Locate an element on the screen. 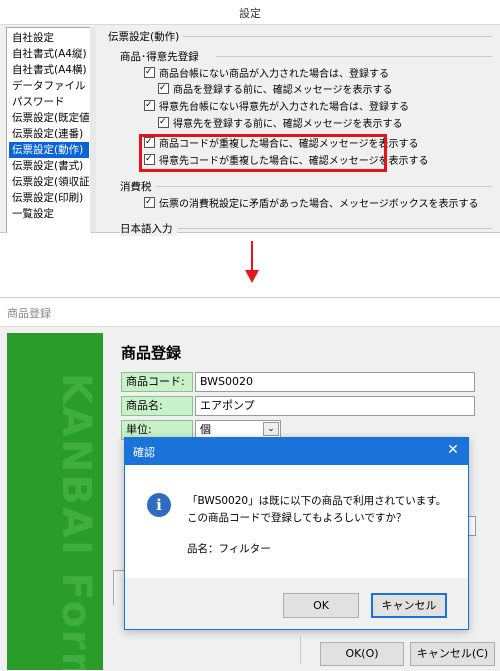  sidebar-item-list-settings: 一覧設定 is located at coordinates (49, 214).